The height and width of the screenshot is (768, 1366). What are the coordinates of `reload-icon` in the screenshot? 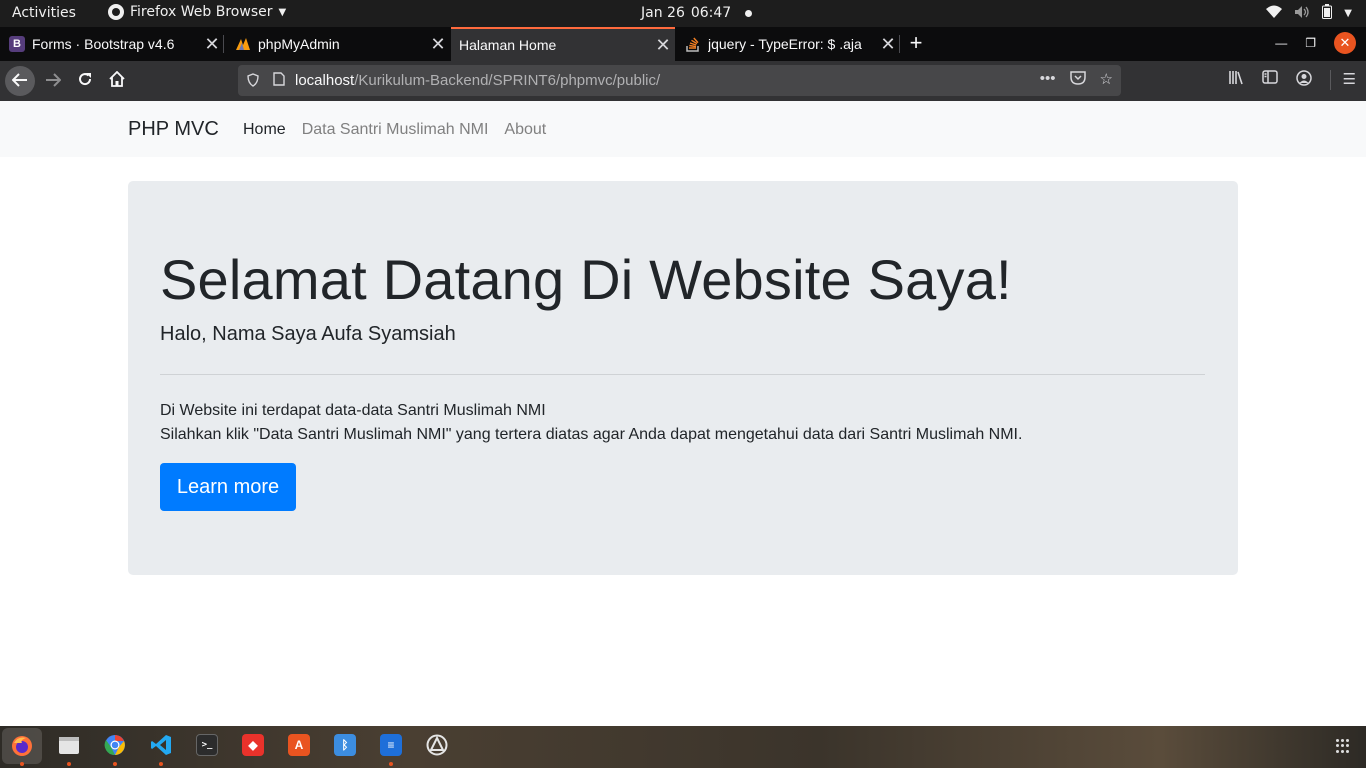 It's located at (85, 79).